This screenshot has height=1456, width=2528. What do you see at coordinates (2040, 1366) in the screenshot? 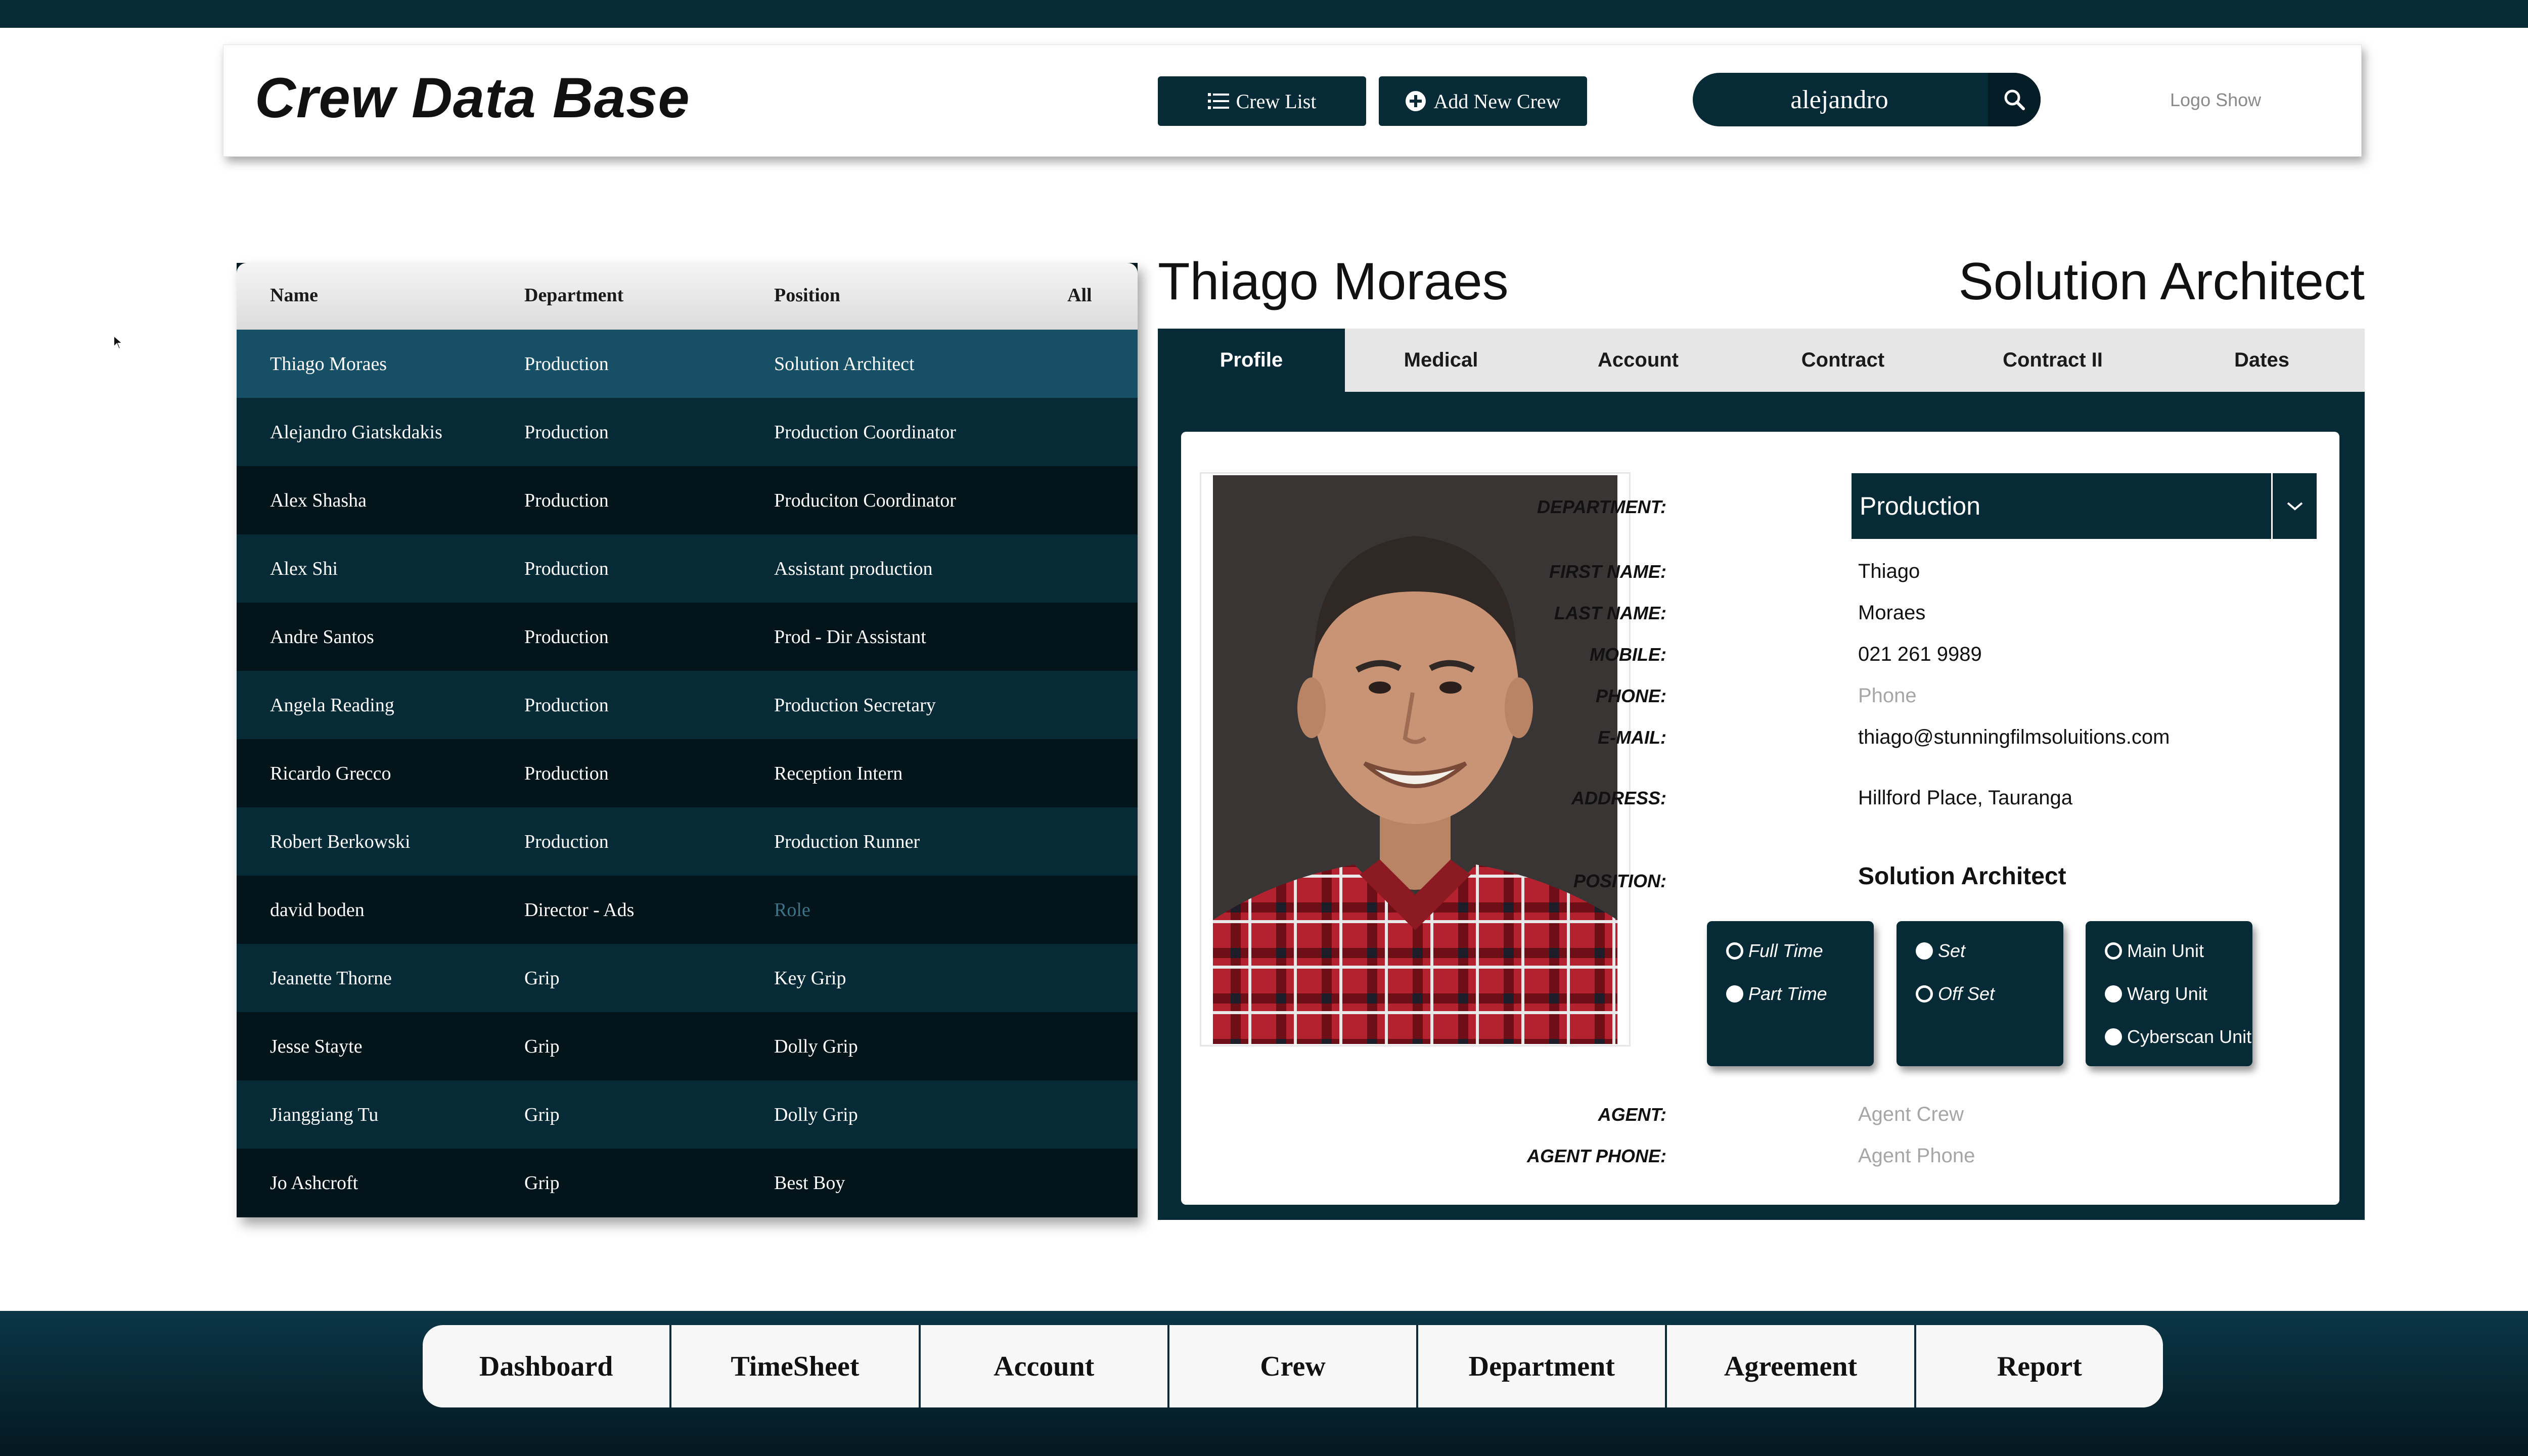
I see `nav-report: Report` at bounding box center [2040, 1366].